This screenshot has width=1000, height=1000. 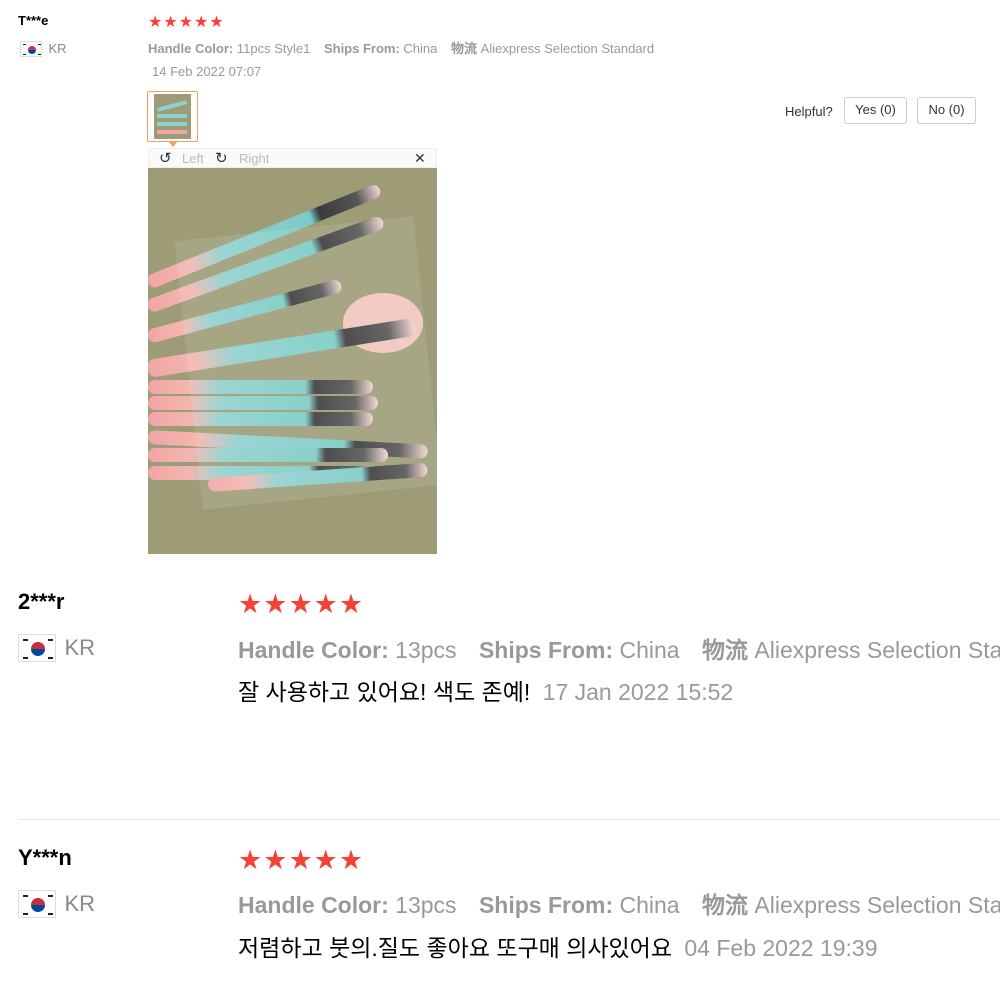 What do you see at coordinates (193, 158) in the screenshot?
I see `rotate-left-label: Left` at bounding box center [193, 158].